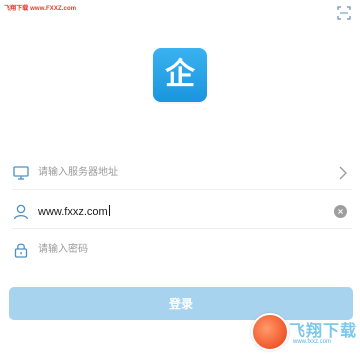  Describe the element at coordinates (180, 250) in the screenshot. I see `password-field: 请输入密码` at that location.